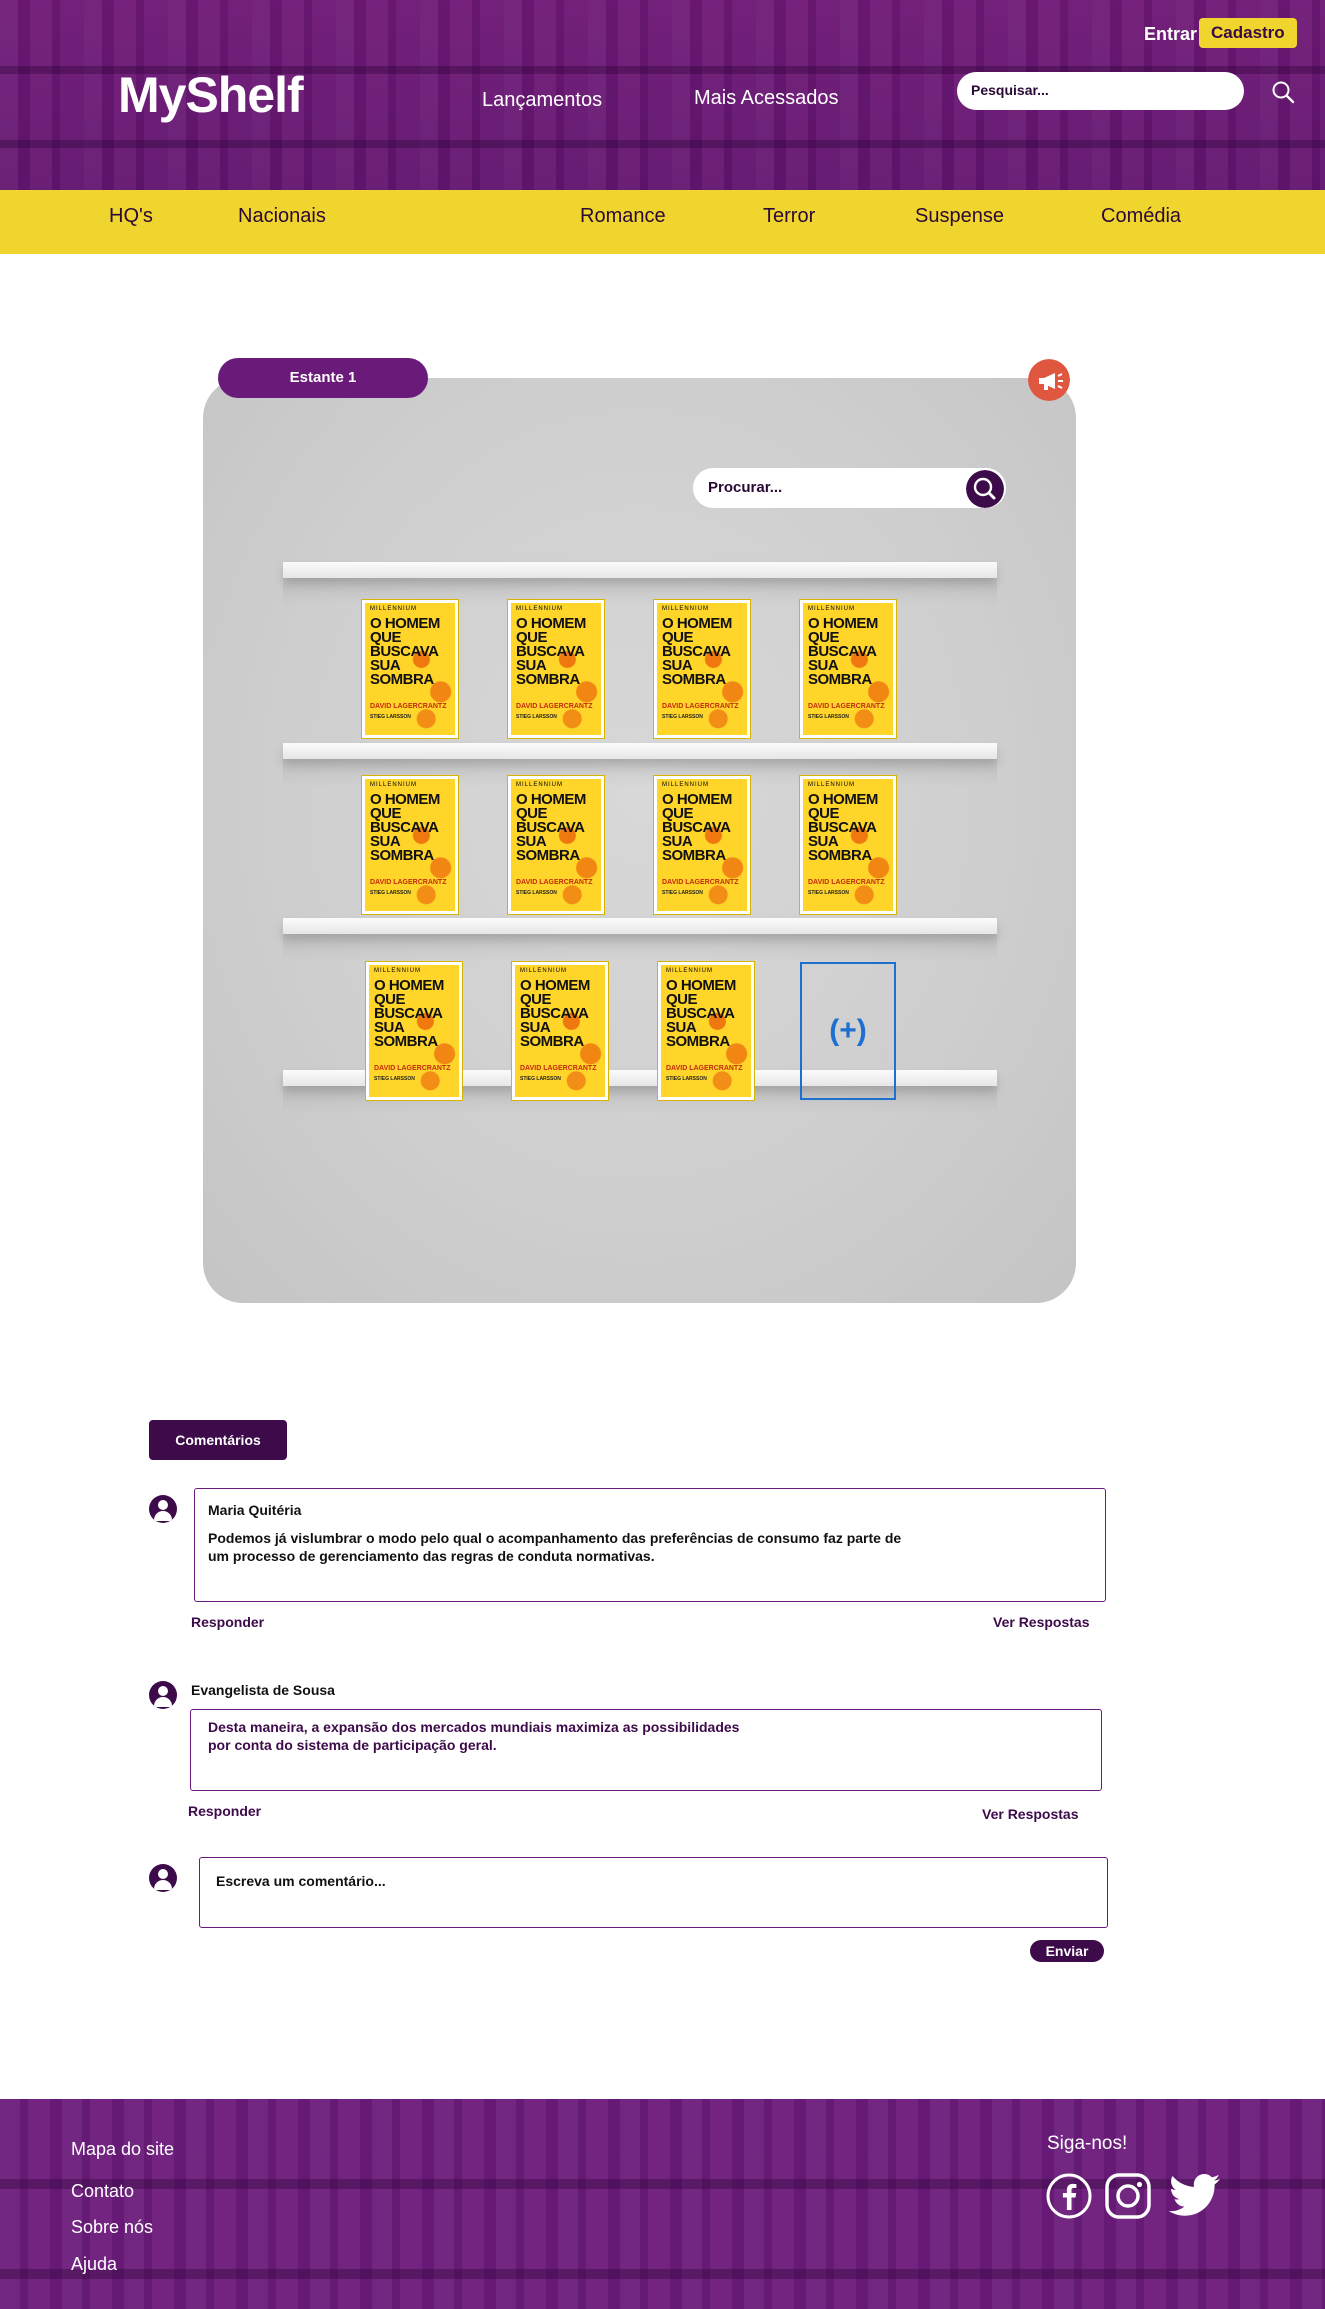 The width and height of the screenshot is (1325, 2309). Describe the element at coordinates (323, 378) in the screenshot. I see `shelf-tab: Estante 1` at that location.